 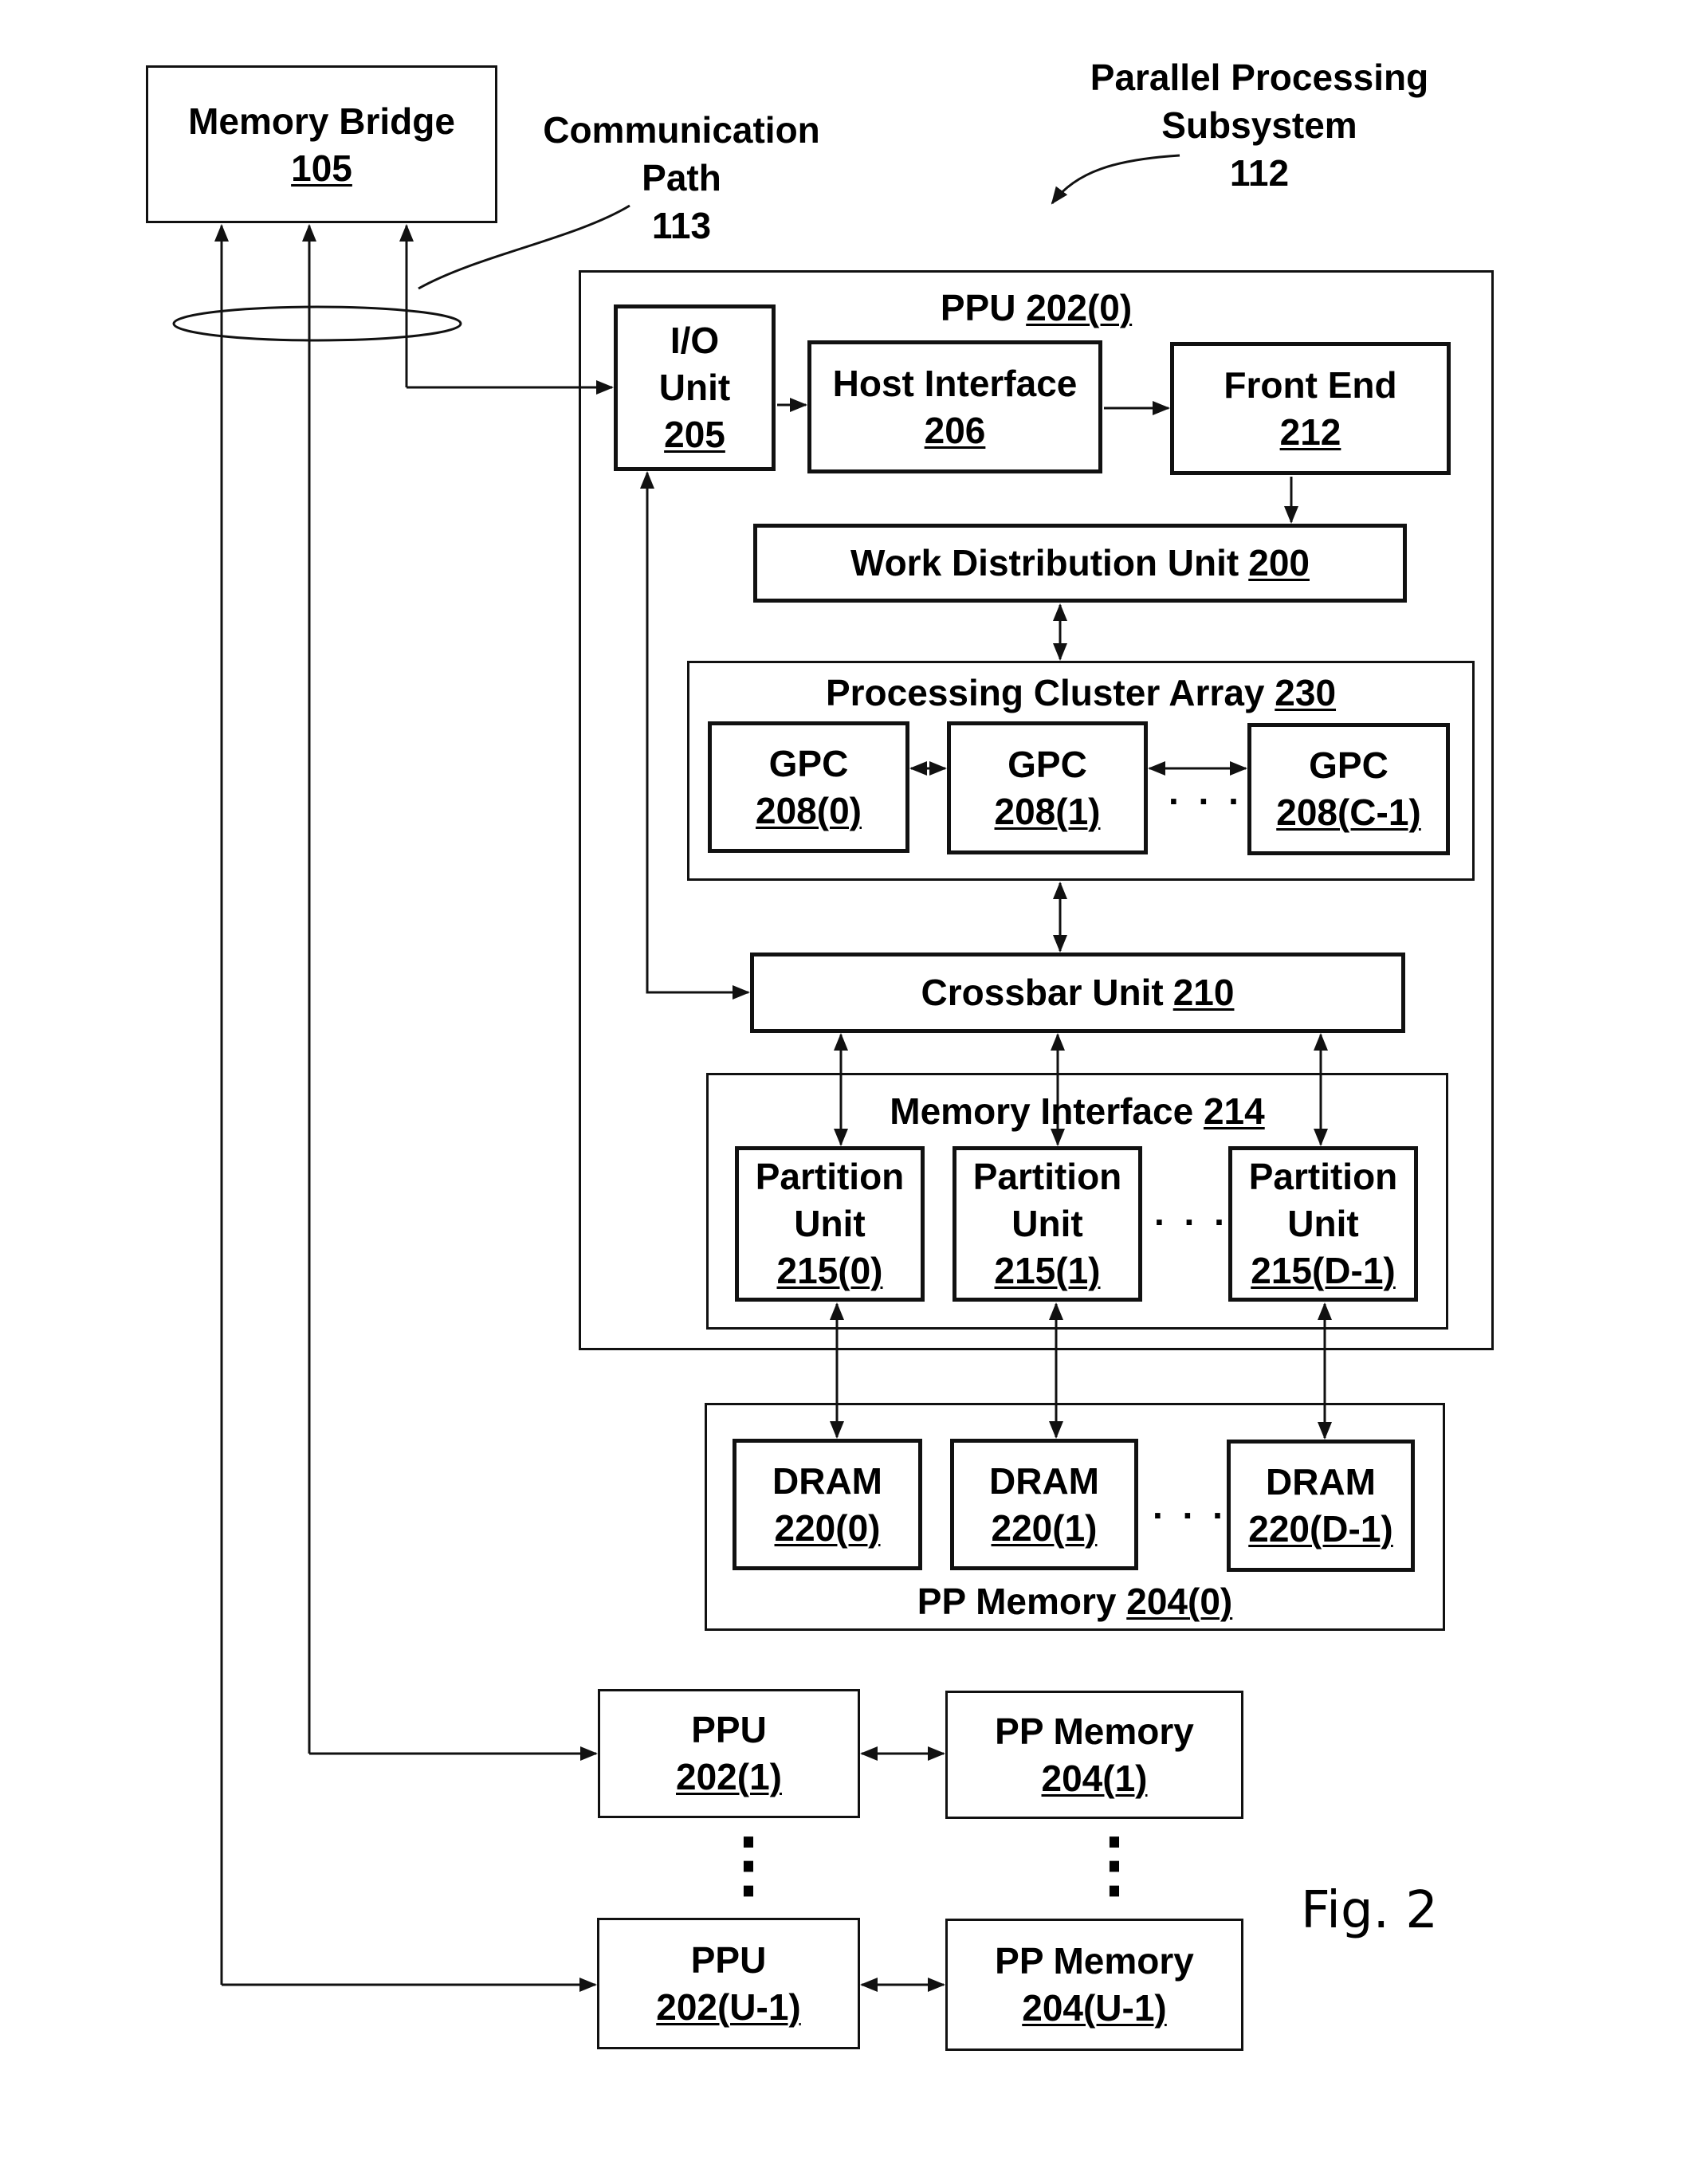 What do you see at coordinates (1349, 812) in the screenshot?
I see `gpc-ref: 208(C-1)` at bounding box center [1349, 812].